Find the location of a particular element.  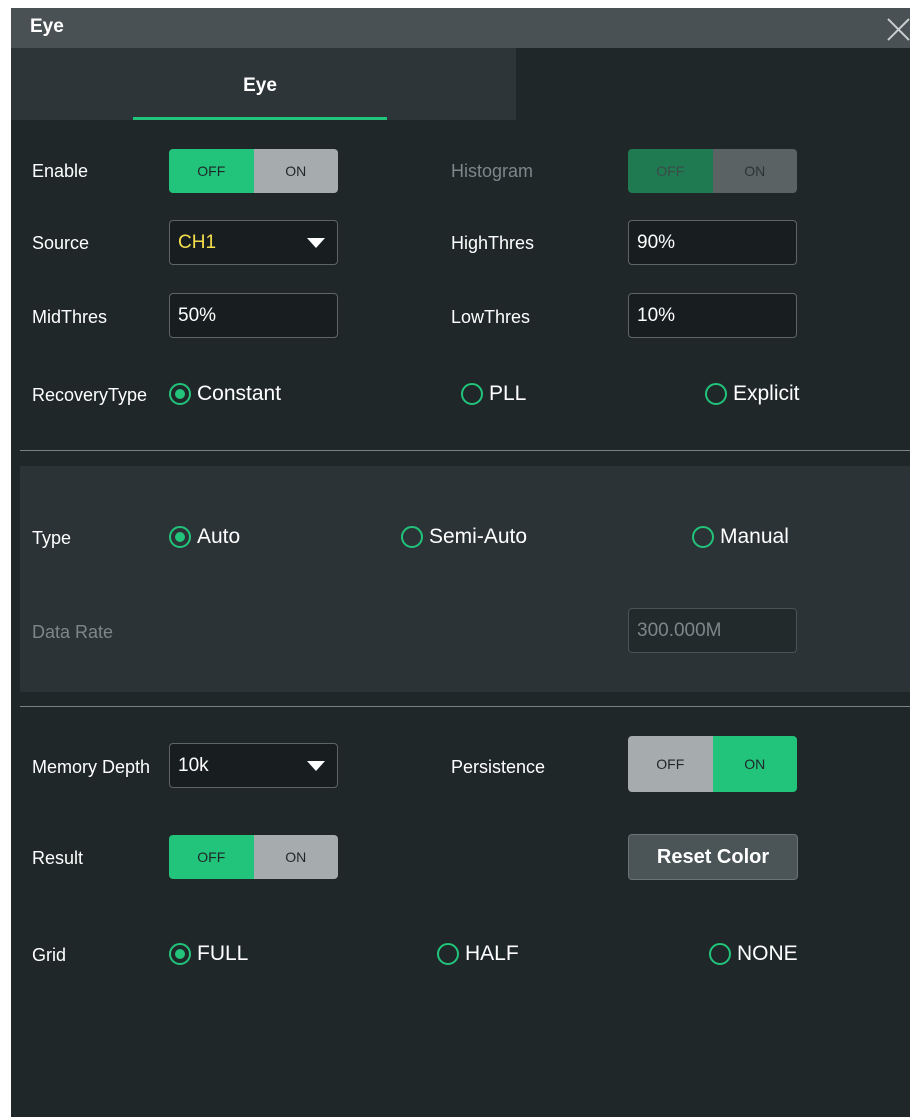

persistence-toggle: OFF ON is located at coordinates (712, 764).